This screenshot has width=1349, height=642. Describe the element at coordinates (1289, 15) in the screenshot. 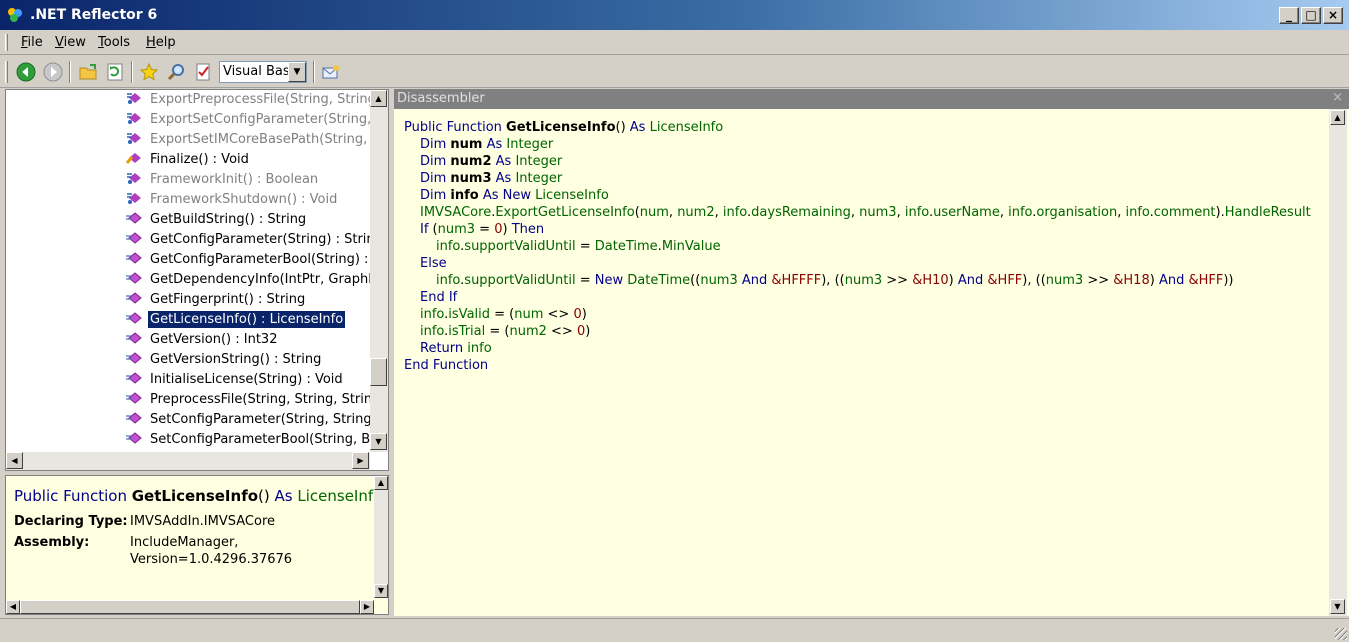

I see `minimize-button: _` at that location.